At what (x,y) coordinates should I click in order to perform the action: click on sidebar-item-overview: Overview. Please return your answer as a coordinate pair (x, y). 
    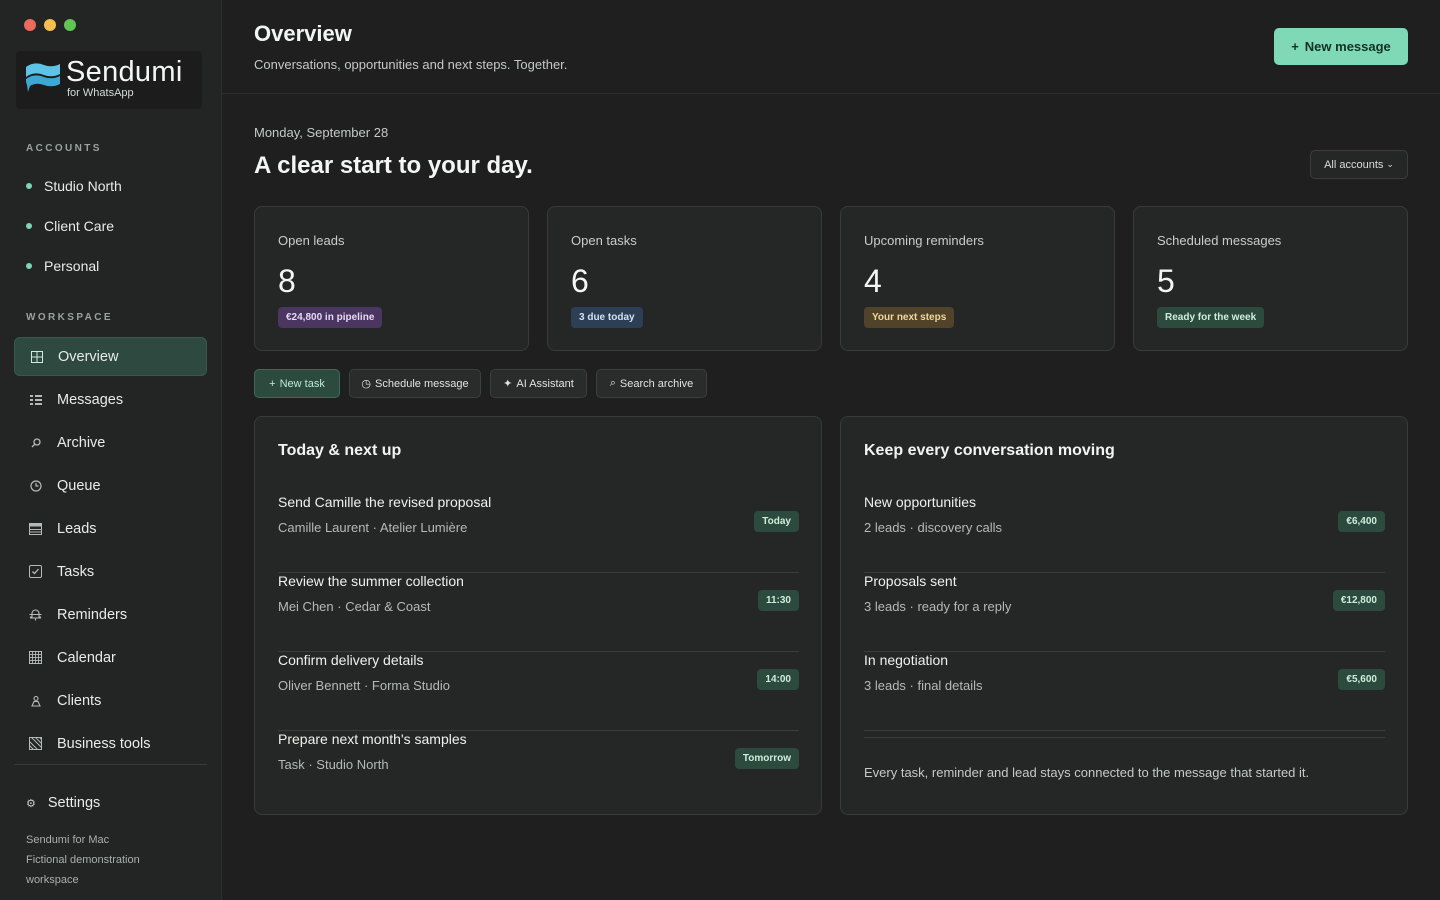
    Looking at the image, I should click on (110, 356).